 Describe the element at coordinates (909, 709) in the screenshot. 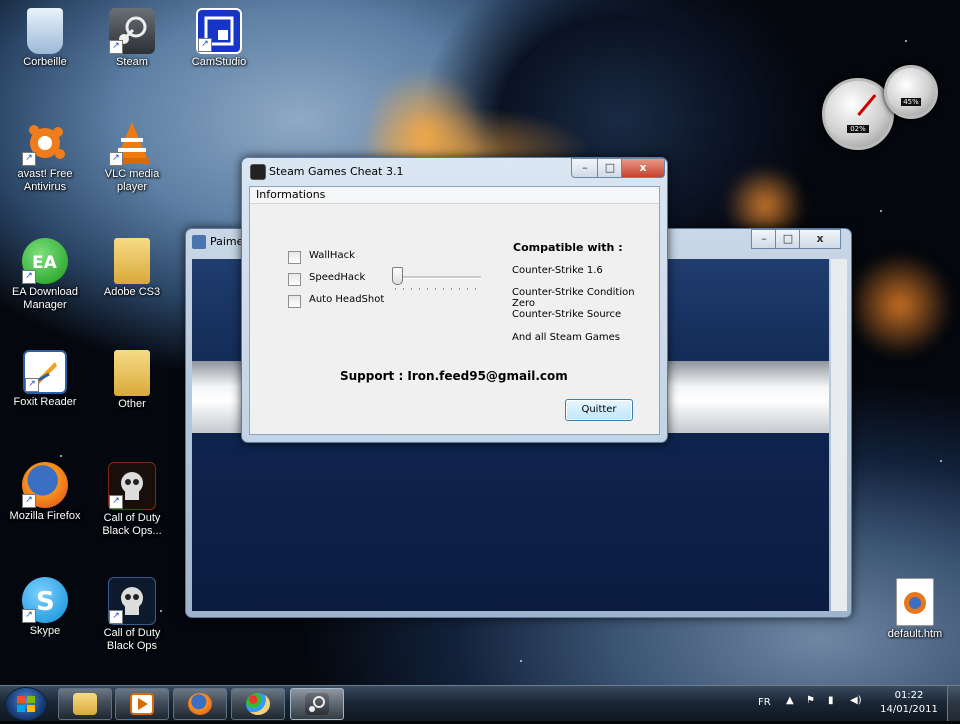

I see `clock-date: 14/01/2011` at that location.